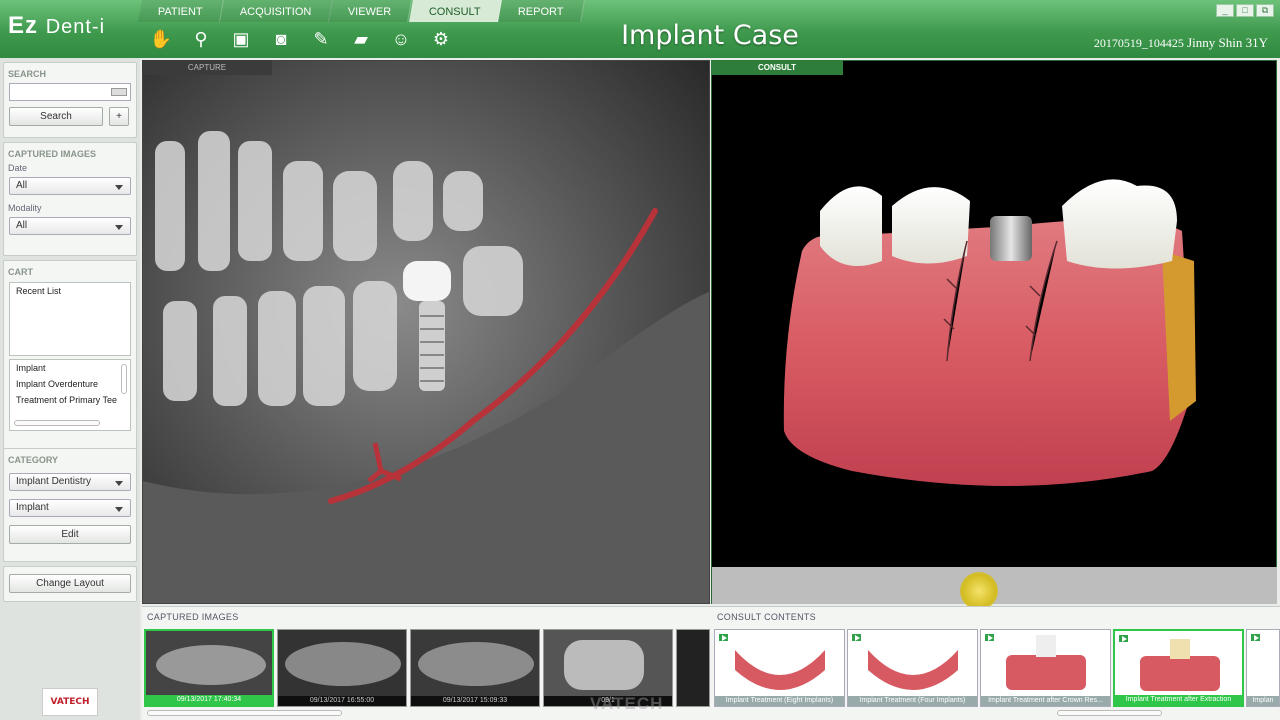 The image size is (1280, 720). I want to click on tab-consult: CONSULT, so click(455, 11).